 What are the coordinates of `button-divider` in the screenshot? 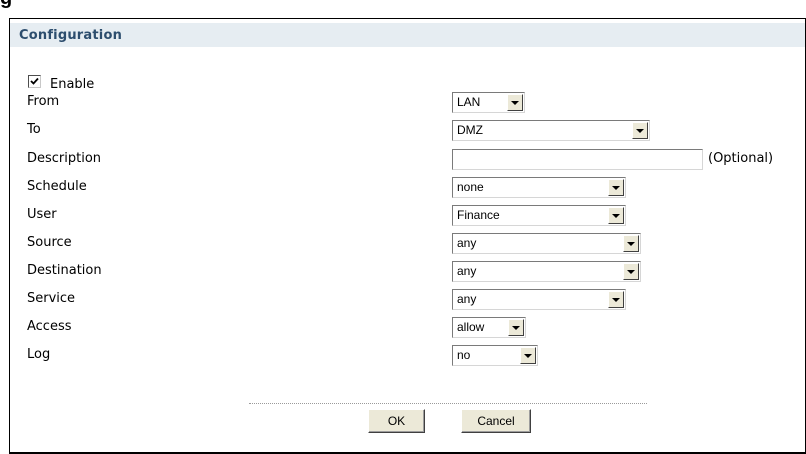 It's located at (448, 403).